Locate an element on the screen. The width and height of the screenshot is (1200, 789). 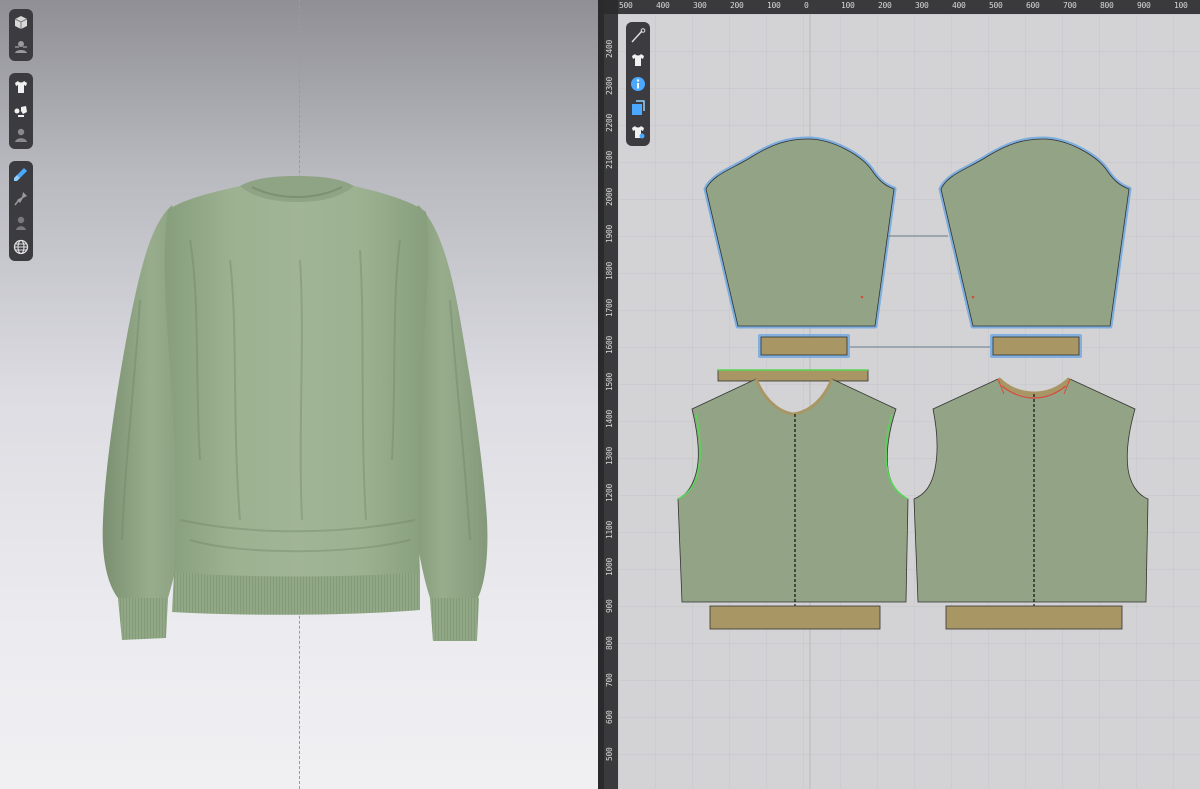
ruler-top-label: 800 is located at coordinates (1107, 5).